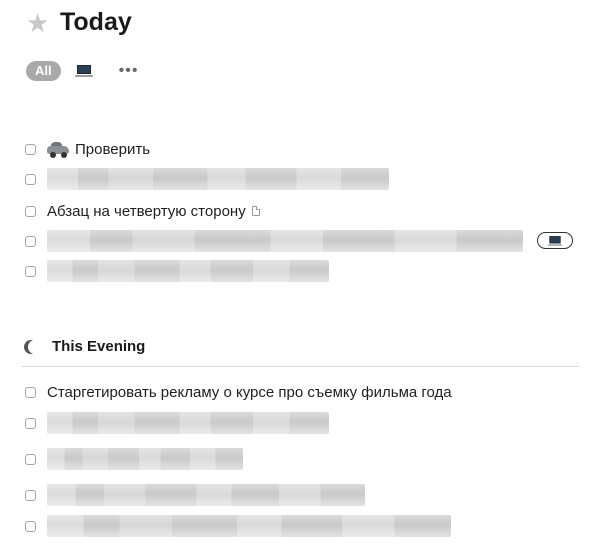 The height and width of the screenshot is (558, 592). Describe the element at coordinates (255, 211) in the screenshot. I see `note-icon` at that location.